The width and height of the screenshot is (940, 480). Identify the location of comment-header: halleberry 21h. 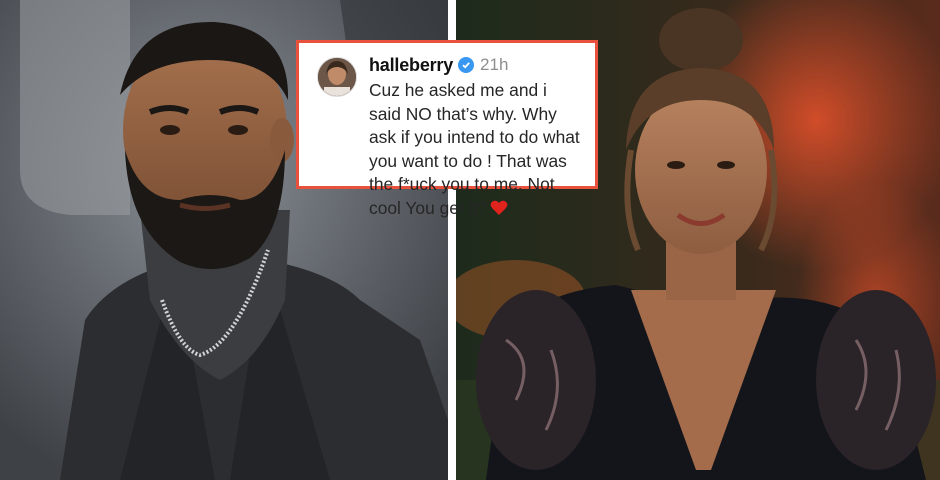
(476, 65).